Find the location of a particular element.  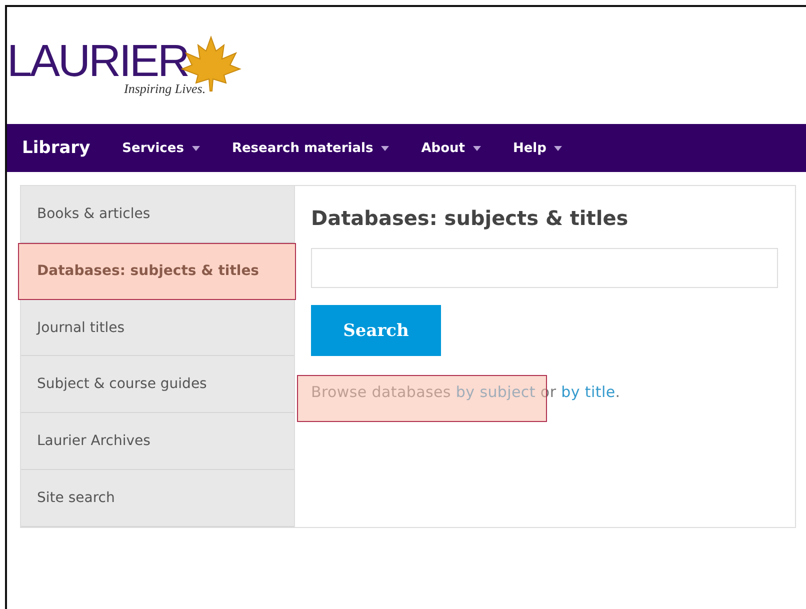

nav-menu-item: Research materials is located at coordinates (311, 148).